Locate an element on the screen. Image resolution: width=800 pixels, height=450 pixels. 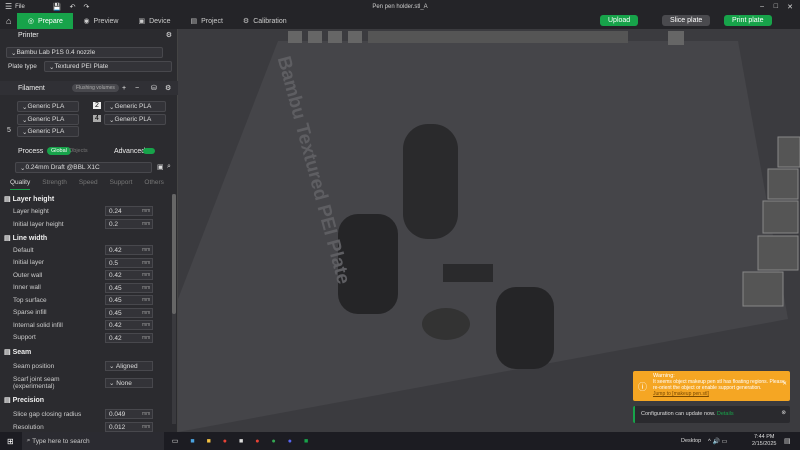
tab-device: ▣ Device is located at coordinates (154, 21).